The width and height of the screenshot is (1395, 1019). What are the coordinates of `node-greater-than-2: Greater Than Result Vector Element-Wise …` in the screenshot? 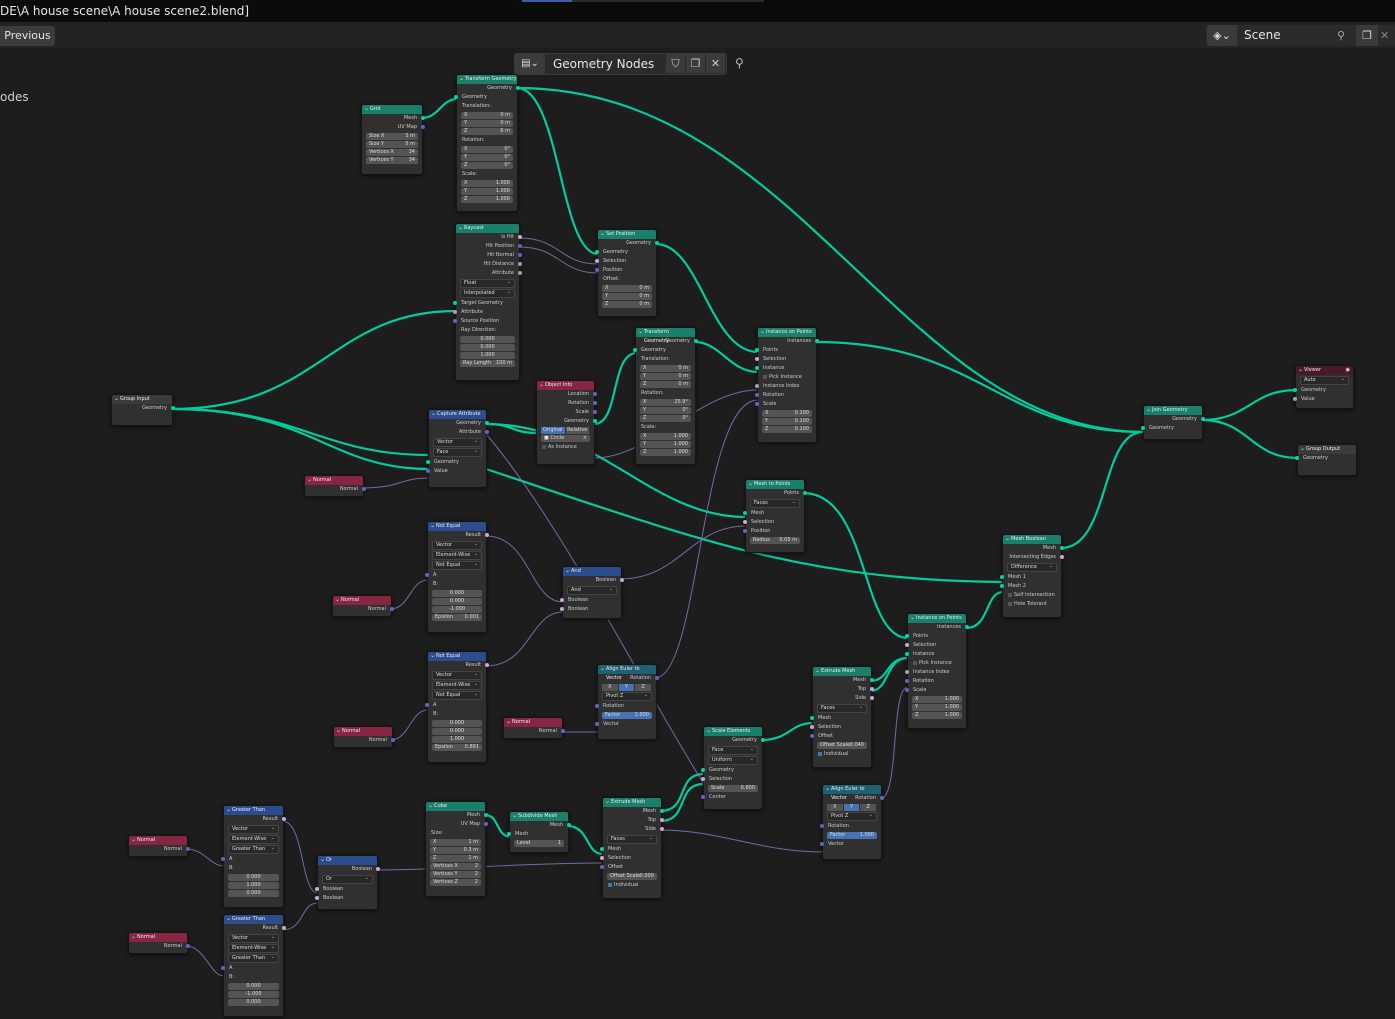 It's located at (253, 965).